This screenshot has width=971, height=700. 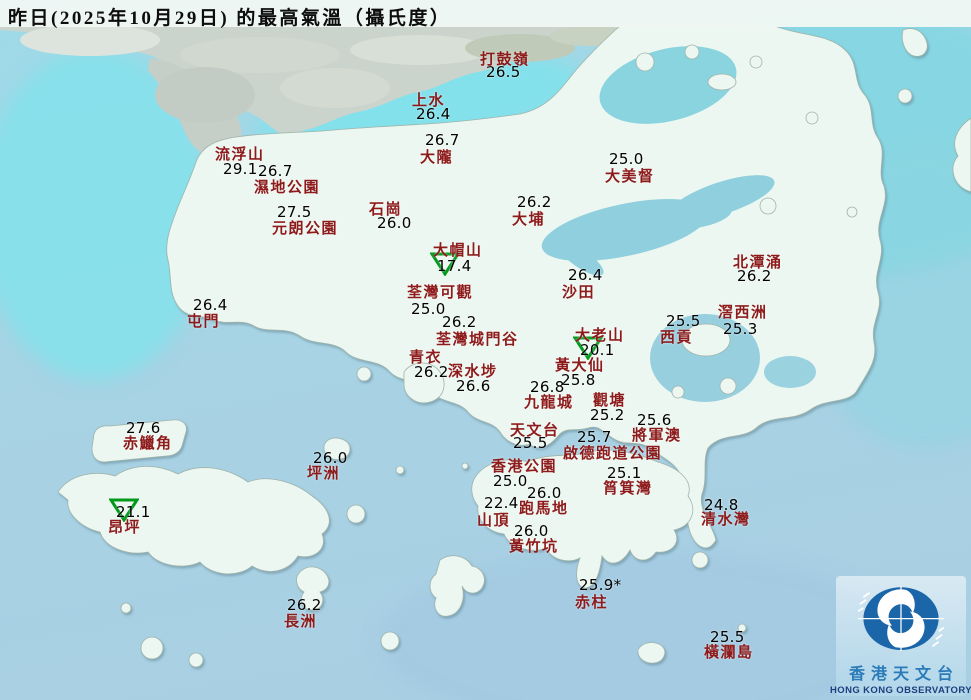 What do you see at coordinates (901, 618) in the screenshot?
I see `hko-logo-icon` at bounding box center [901, 618].